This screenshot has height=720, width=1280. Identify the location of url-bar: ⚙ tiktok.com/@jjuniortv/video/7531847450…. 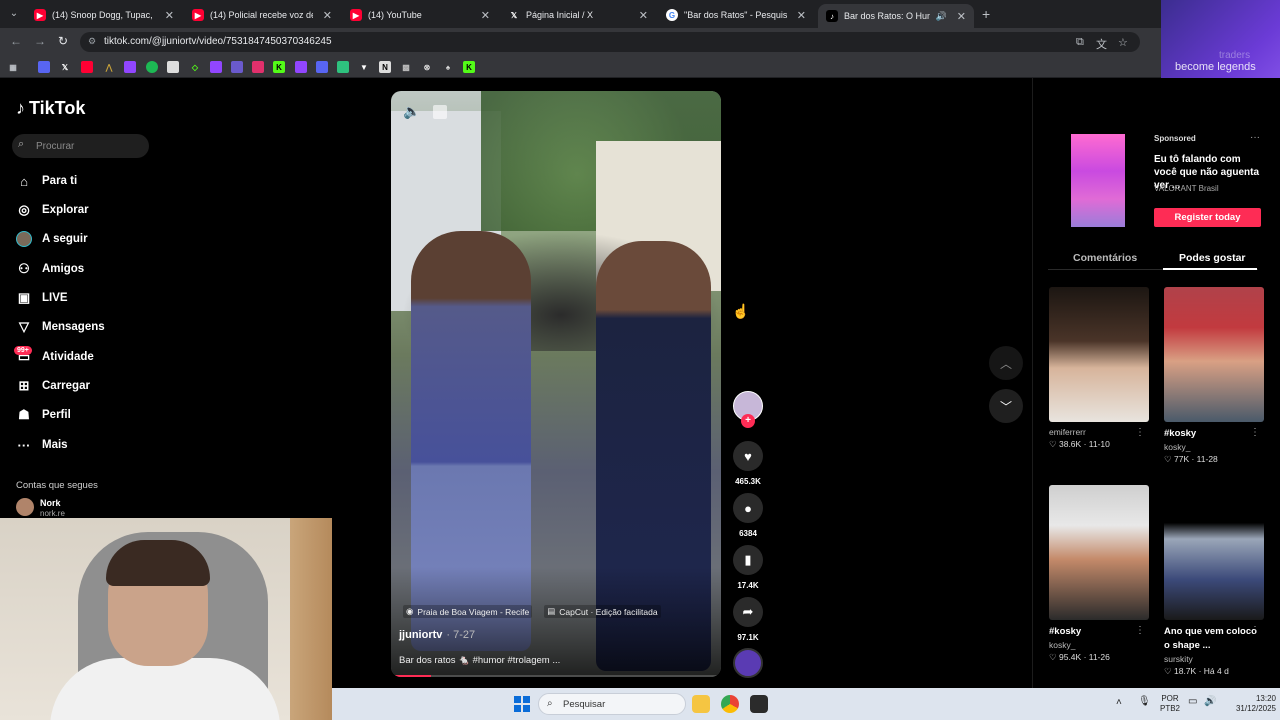
(610, 42).